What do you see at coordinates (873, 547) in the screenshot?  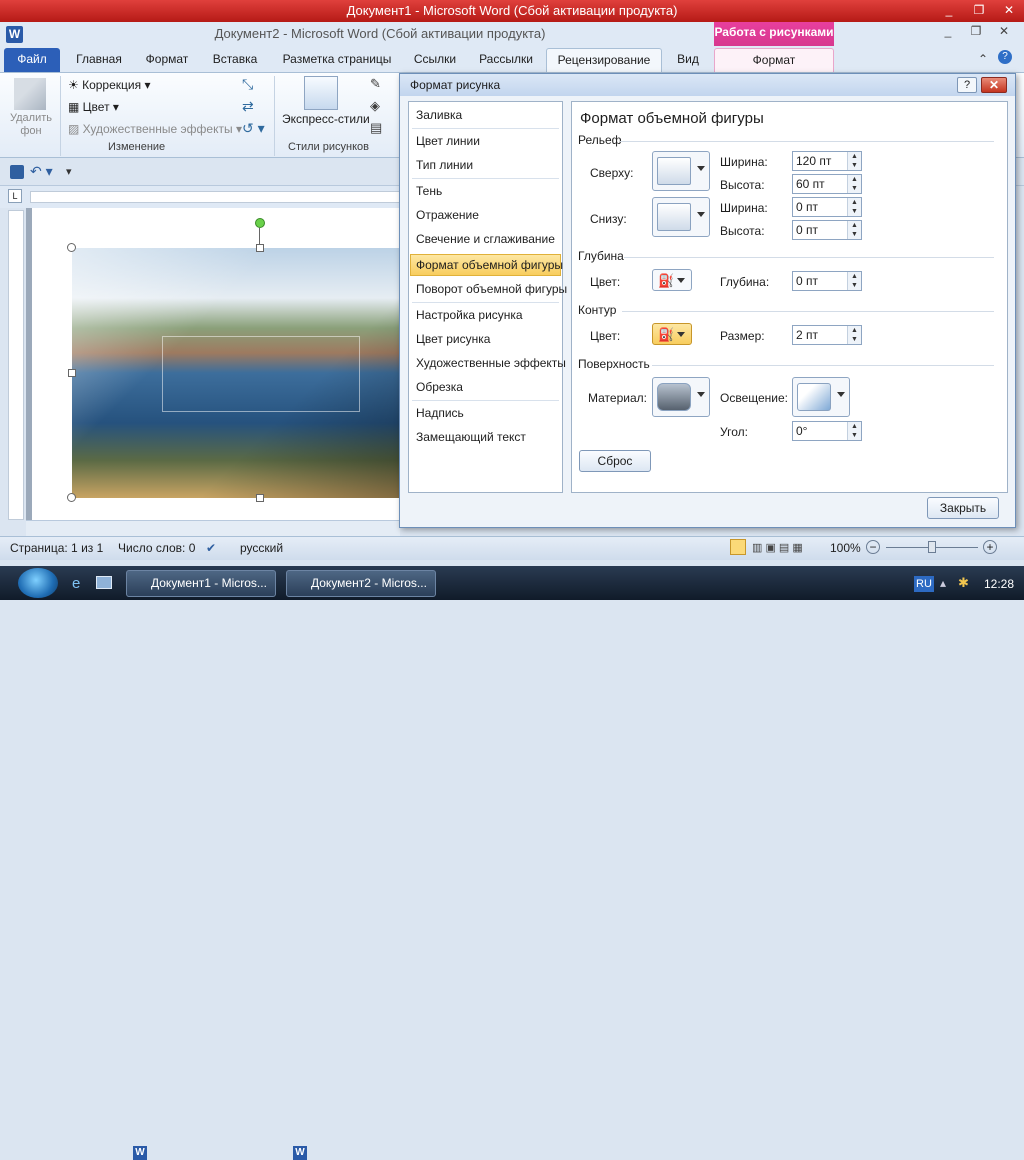 I see `zoom-out-icon: −` at bounding box center [873, 547].